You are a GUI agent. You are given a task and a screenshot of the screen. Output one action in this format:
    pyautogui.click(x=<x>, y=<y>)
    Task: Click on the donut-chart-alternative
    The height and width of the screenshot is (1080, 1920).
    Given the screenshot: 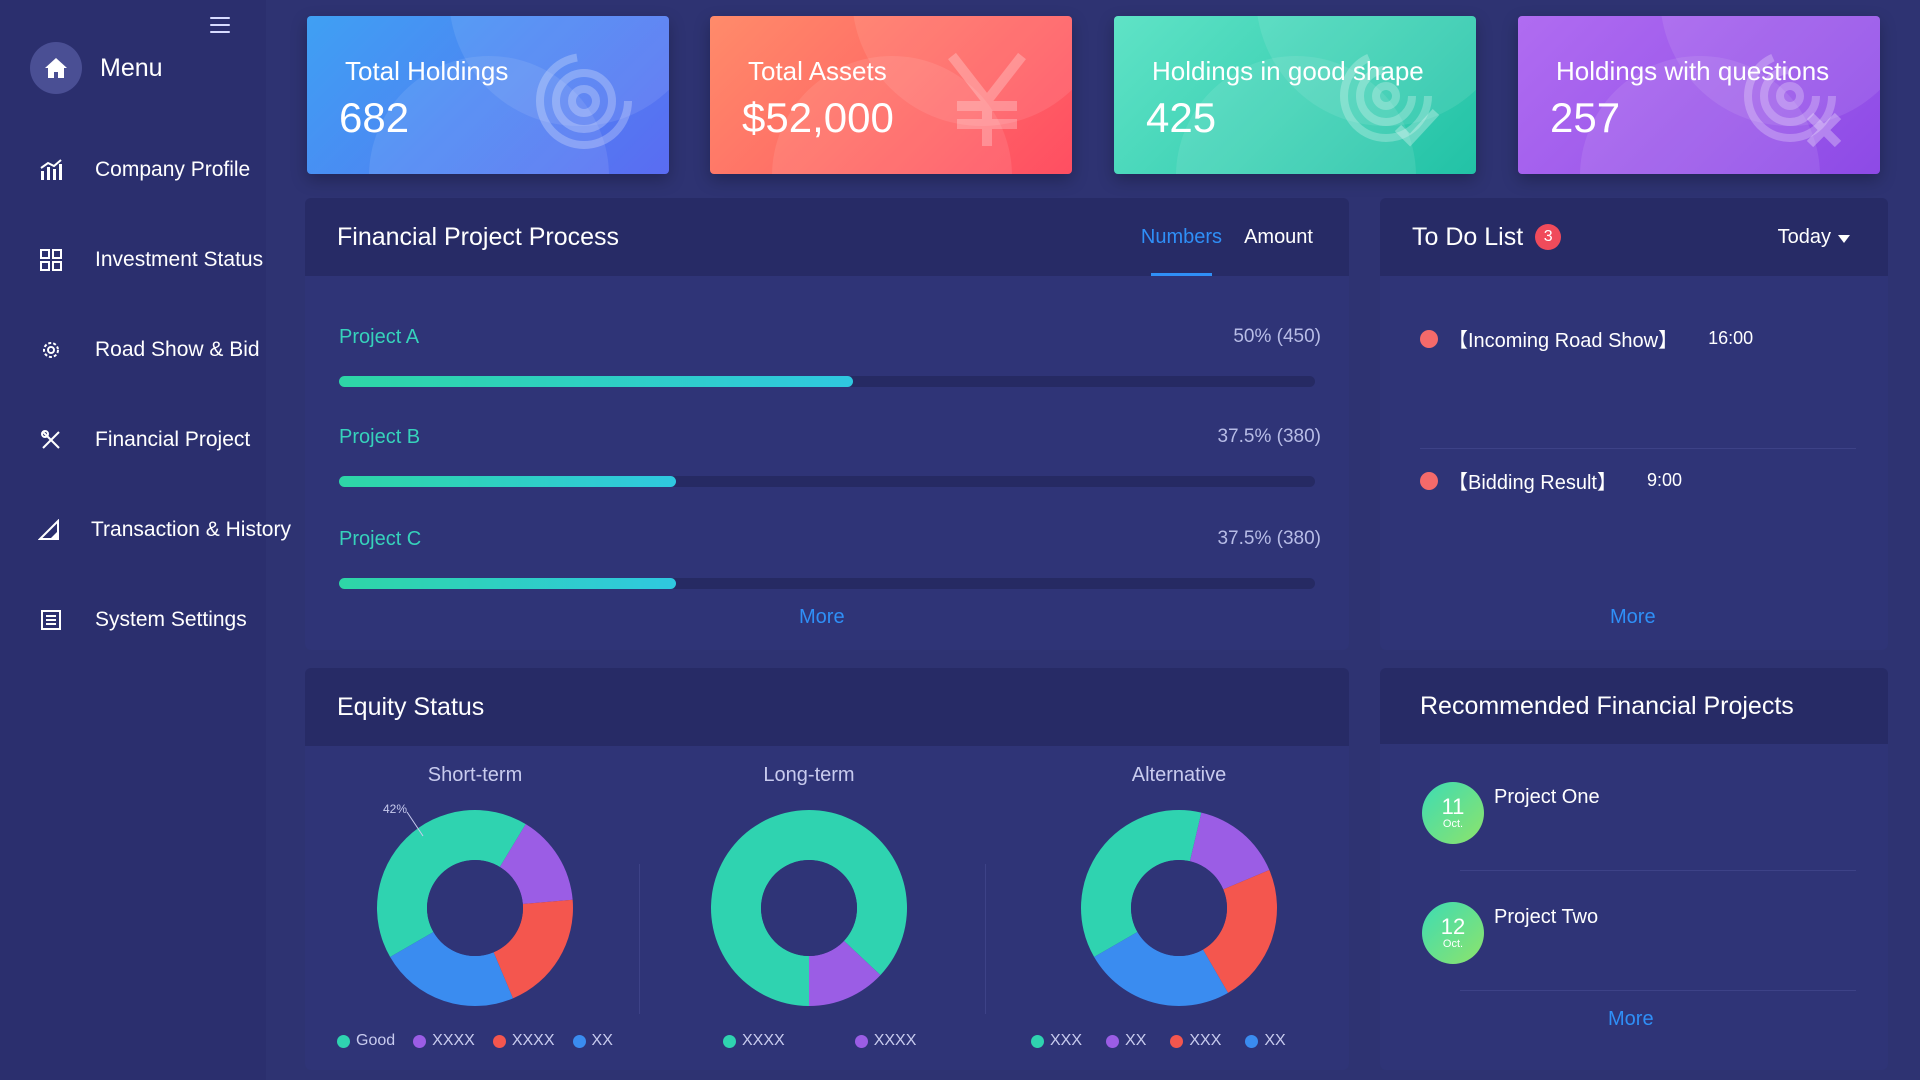 What is the action you would take?
    pyautogui.click(x=1179, y=908)
    